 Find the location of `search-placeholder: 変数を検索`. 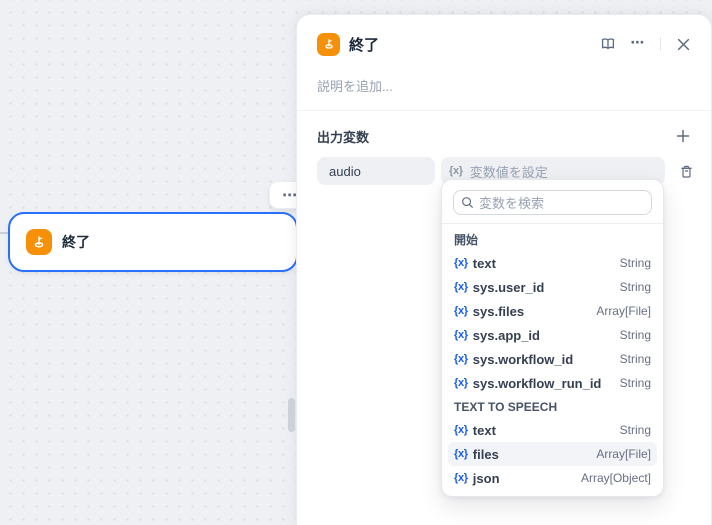

search-placeholder: 変数を検索 is located at coordinates (512, 203).